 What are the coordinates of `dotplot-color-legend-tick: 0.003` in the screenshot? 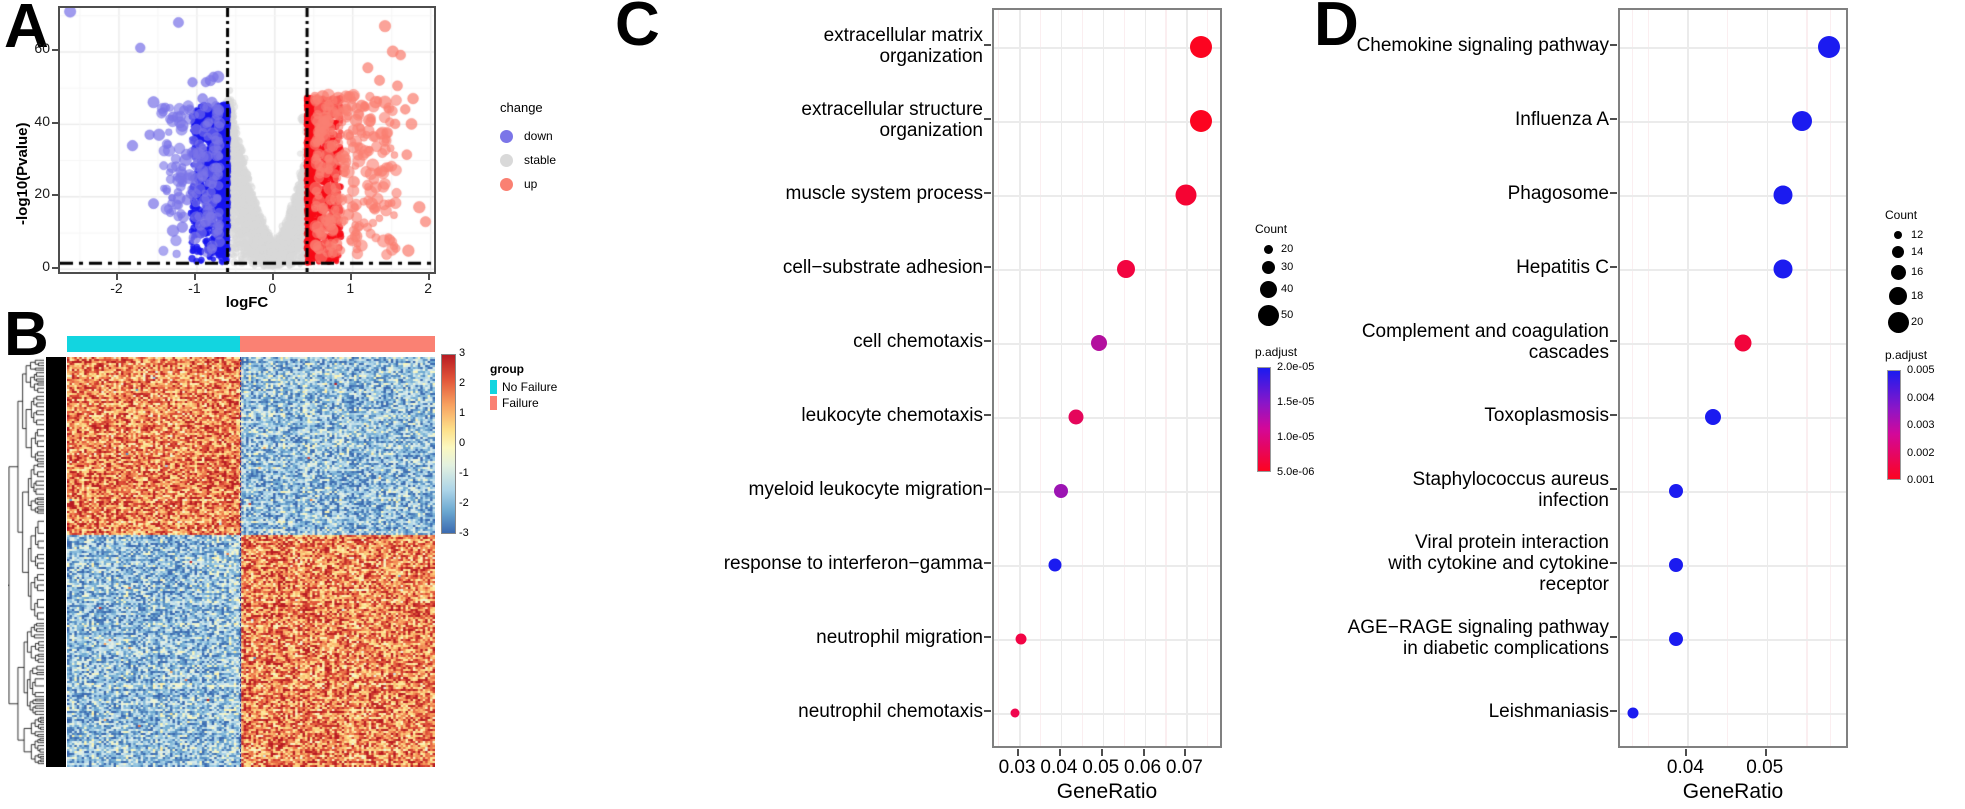 It's located at (1921, 425).